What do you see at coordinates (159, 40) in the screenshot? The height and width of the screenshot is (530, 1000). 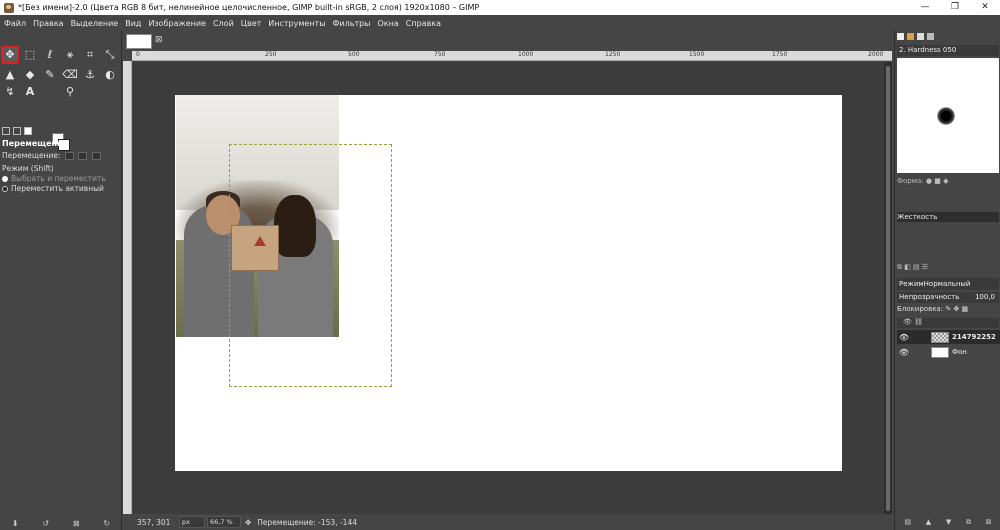 I see `close-image-tab-icon: ⊠` at bounding box center [159, 40].